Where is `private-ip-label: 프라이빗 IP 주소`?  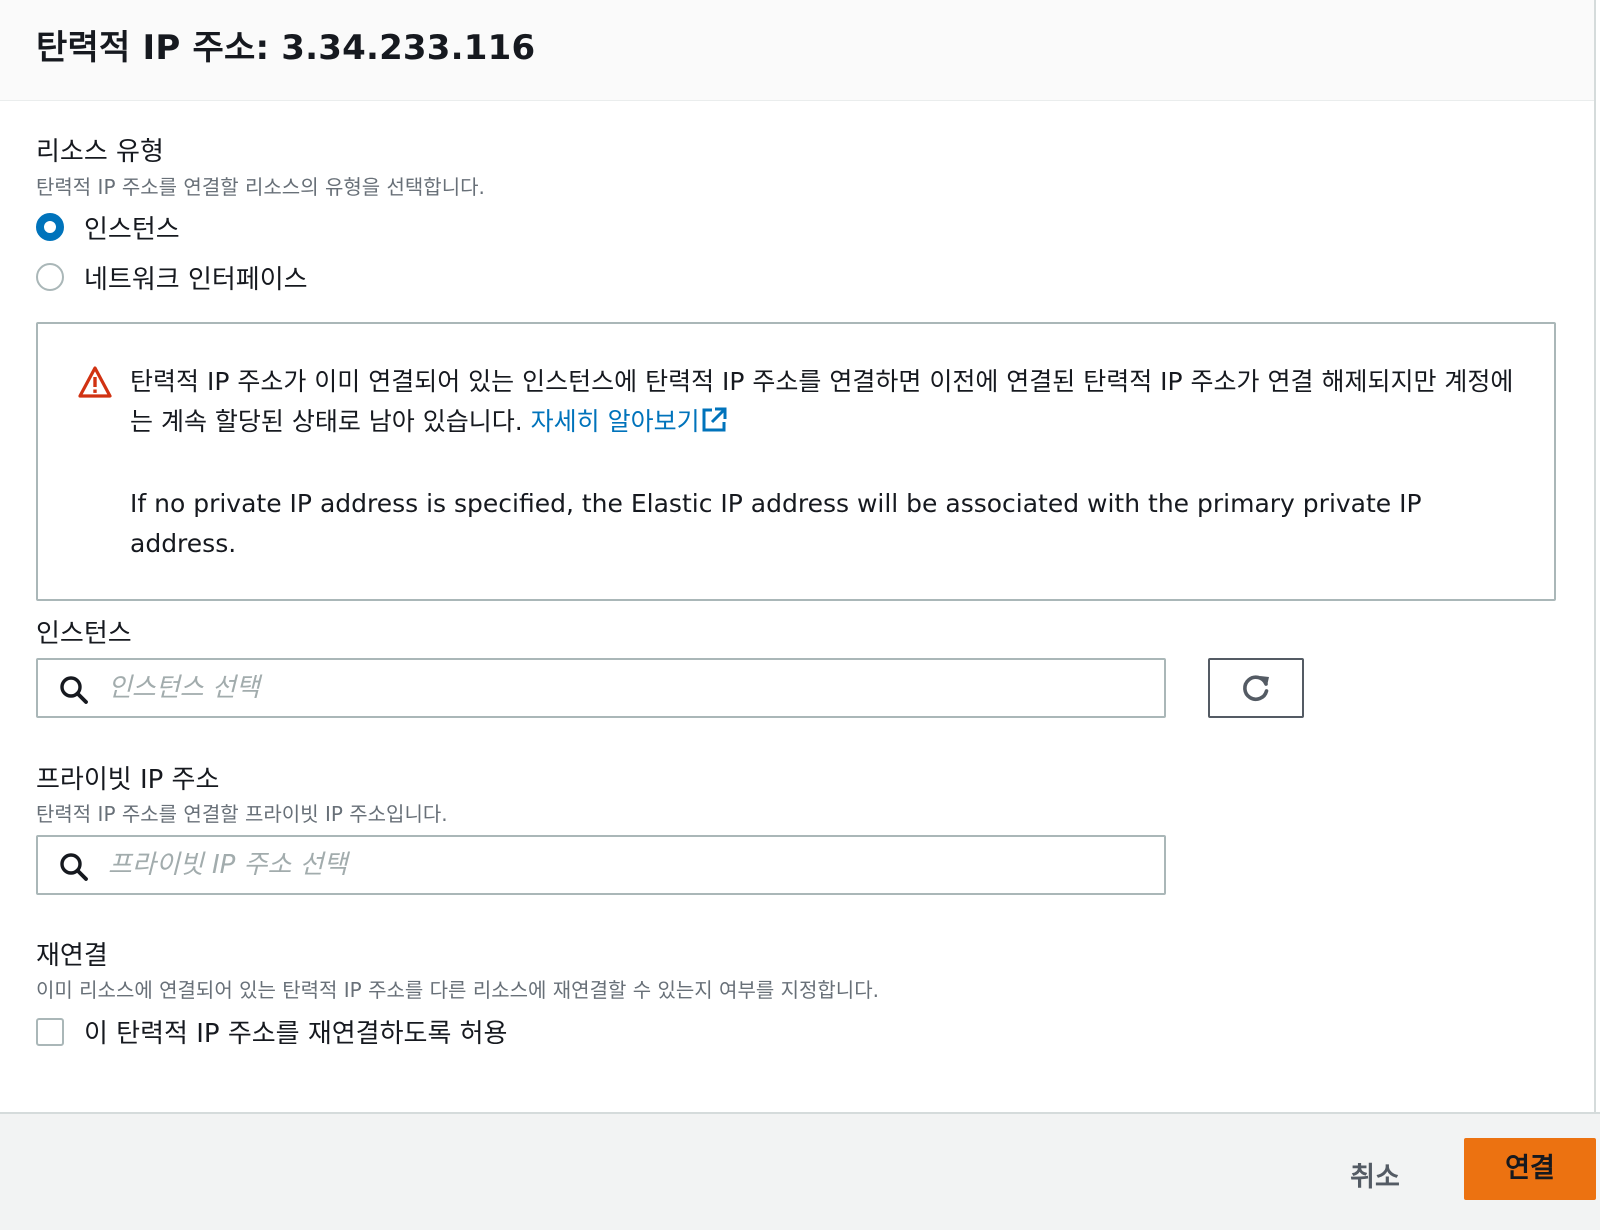
private-ip-label: 프라이빗 IP 주소 is located at coordinates (128, 780).